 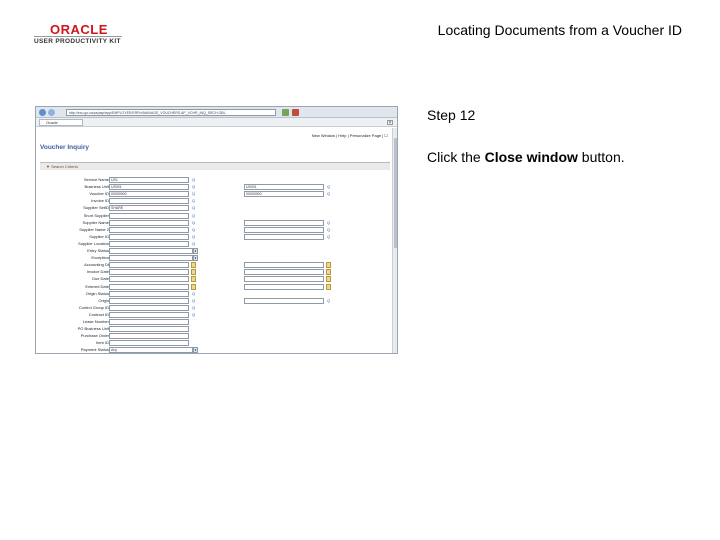 What do you see at coordinates (42, 112) in the screenshot?
I see `back-icon` at bounding box center [42, 112].